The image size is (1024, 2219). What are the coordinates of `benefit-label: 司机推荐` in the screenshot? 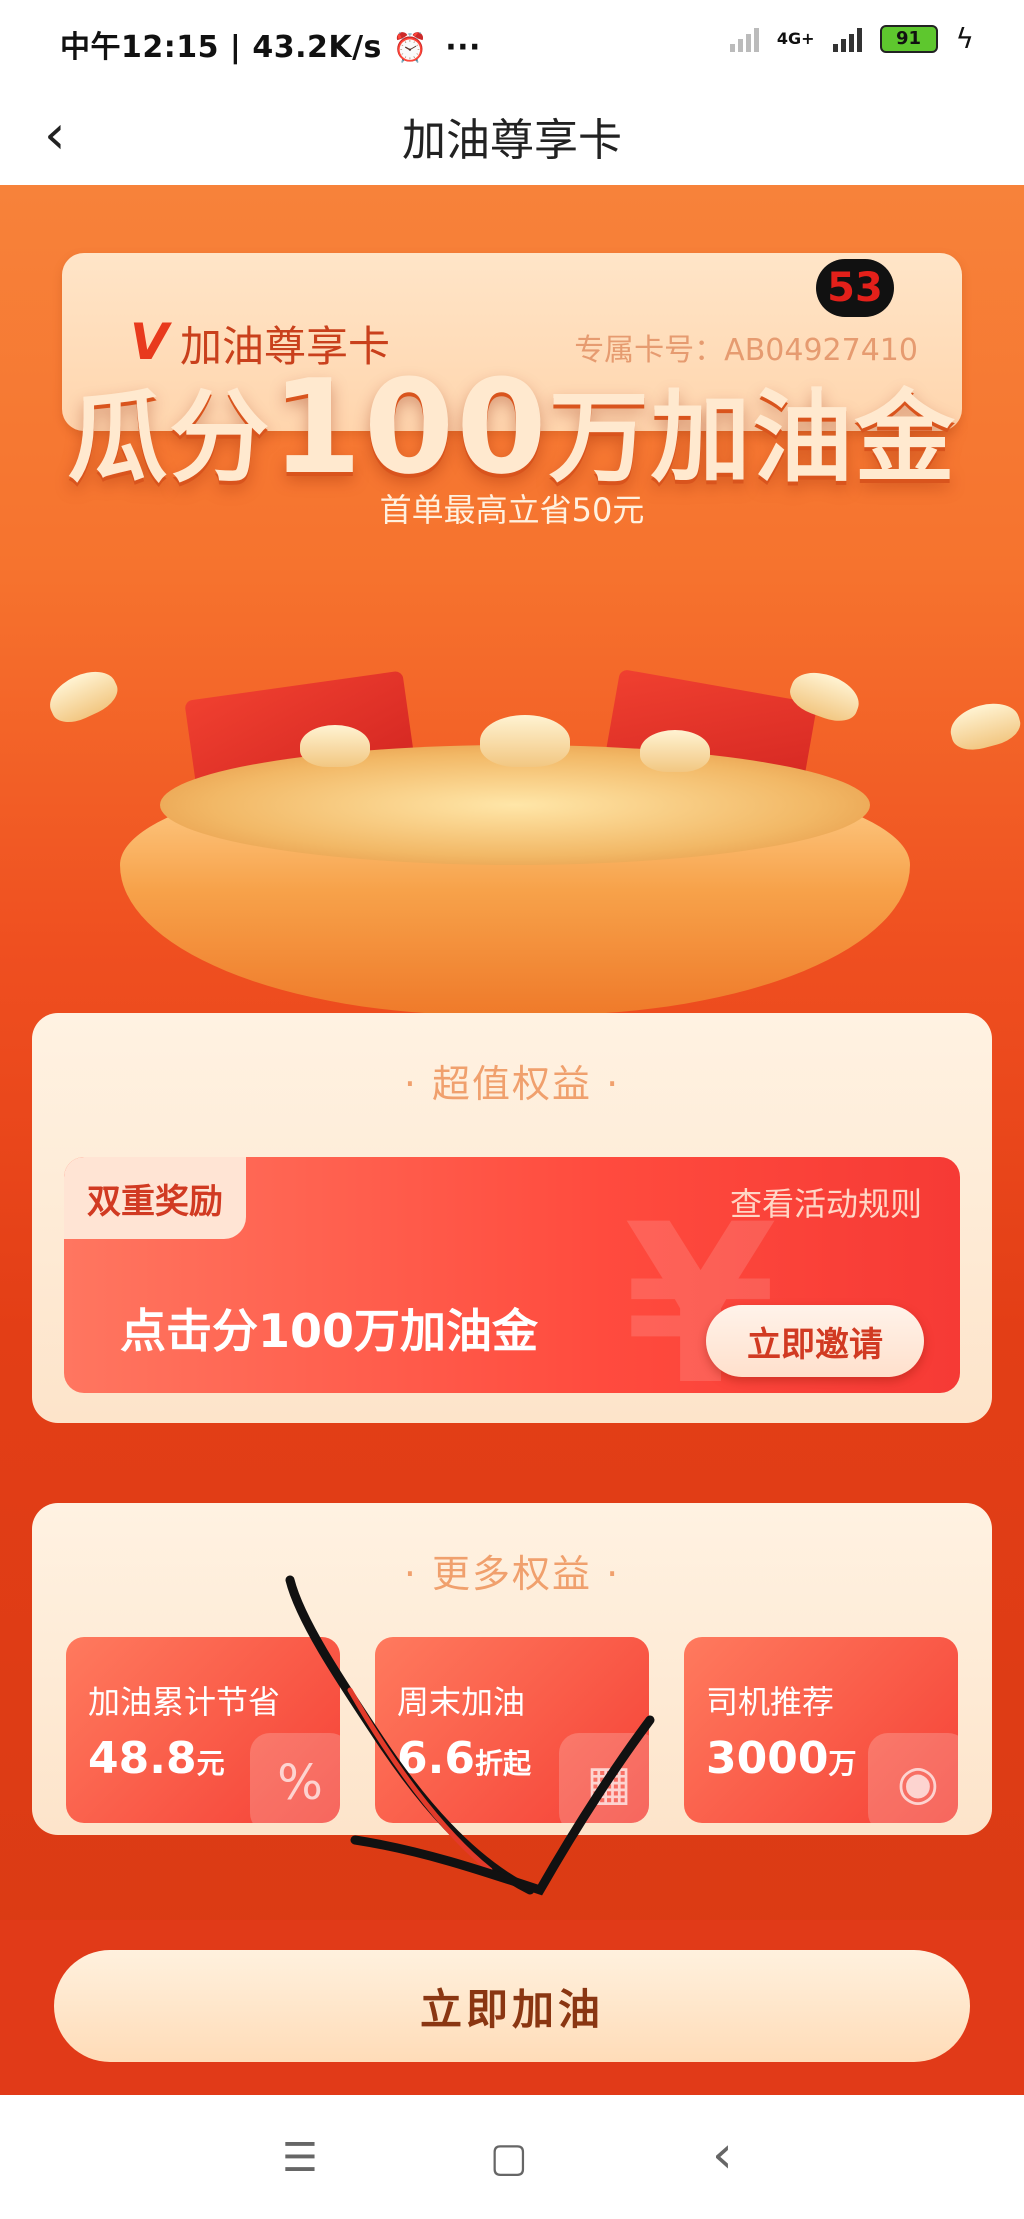 It's located at (770, 1702).